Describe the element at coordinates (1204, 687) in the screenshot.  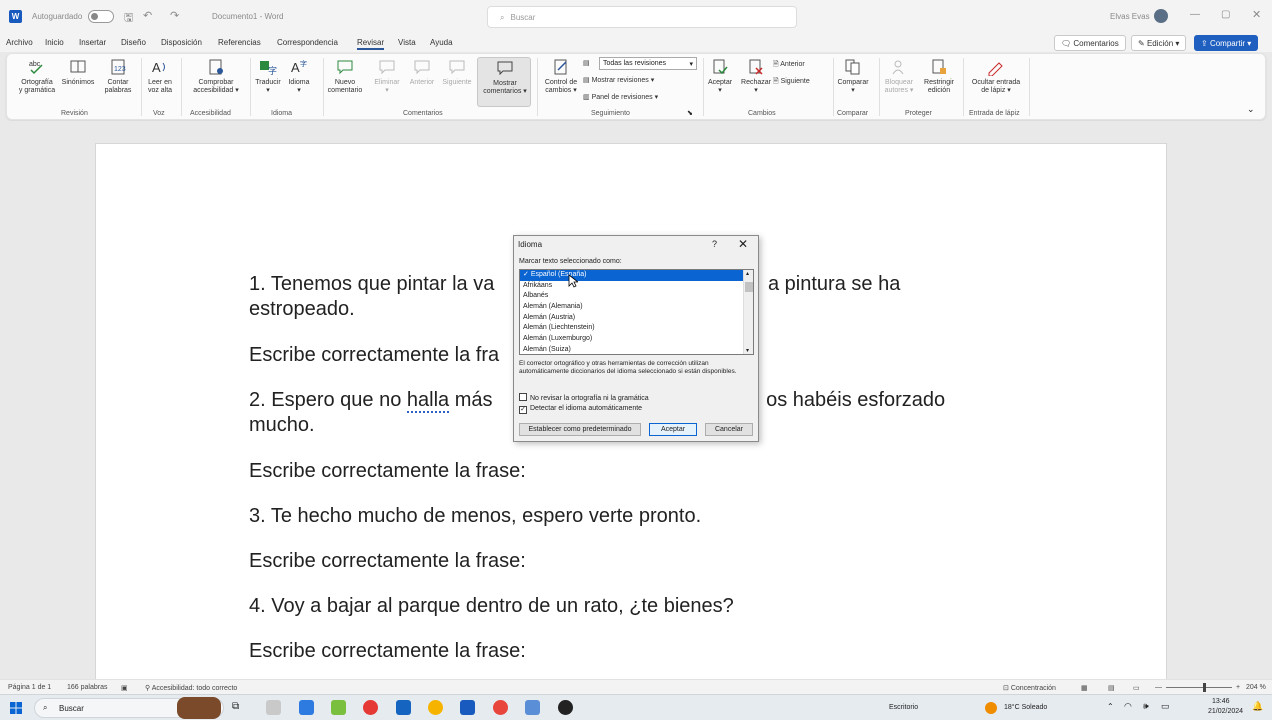
I see `zoom-slider-thumb` at that location.